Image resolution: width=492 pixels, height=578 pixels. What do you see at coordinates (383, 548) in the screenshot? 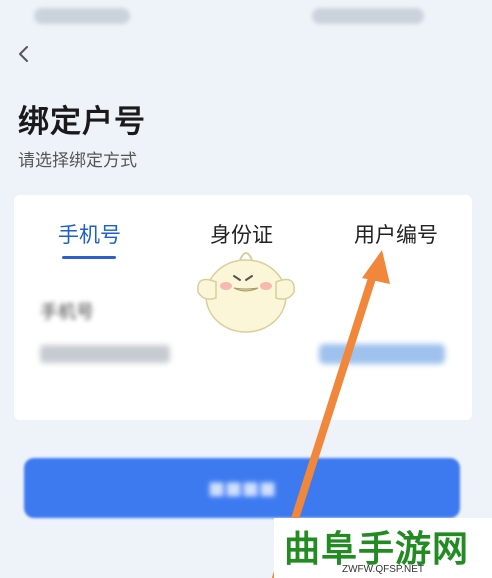
I see `watermark: 曲阜手游网 ZWFW.QFSP.NET` at bounding box center [383, 548].